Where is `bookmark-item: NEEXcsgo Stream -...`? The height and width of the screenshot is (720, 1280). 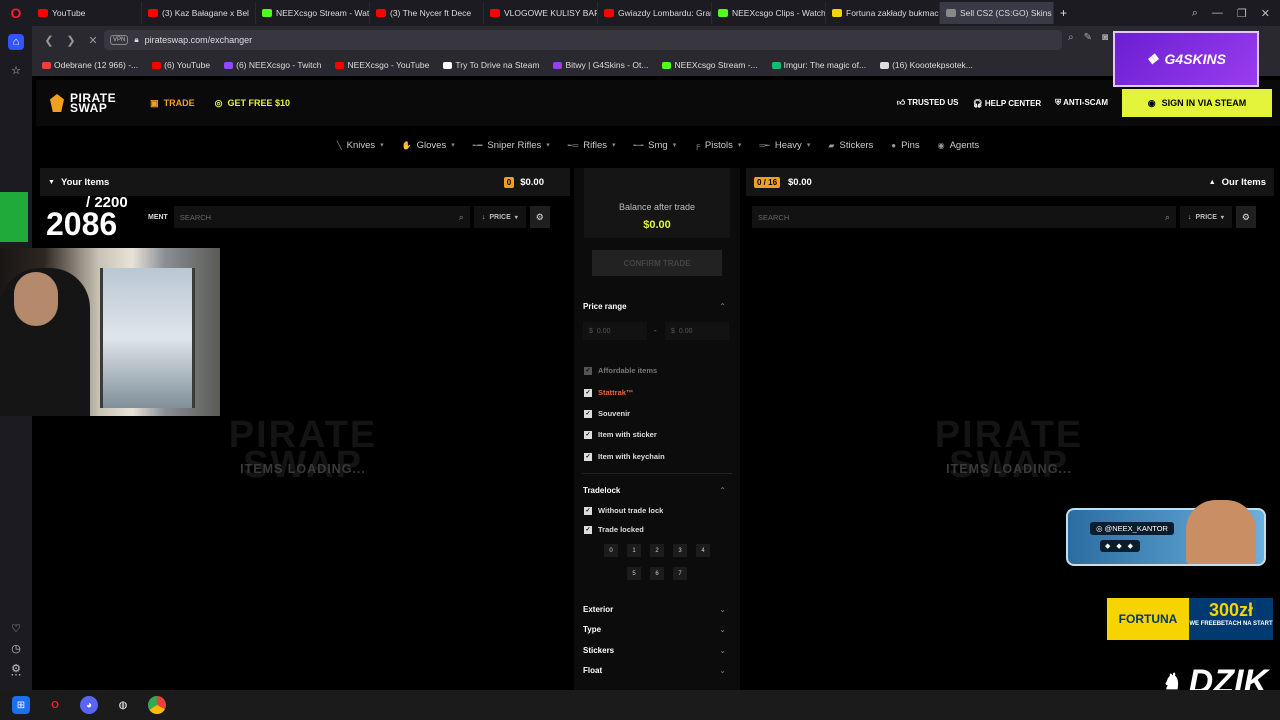 bookmark-item: NEEXcsgo Stream -... is located at coordinates (710, 65).